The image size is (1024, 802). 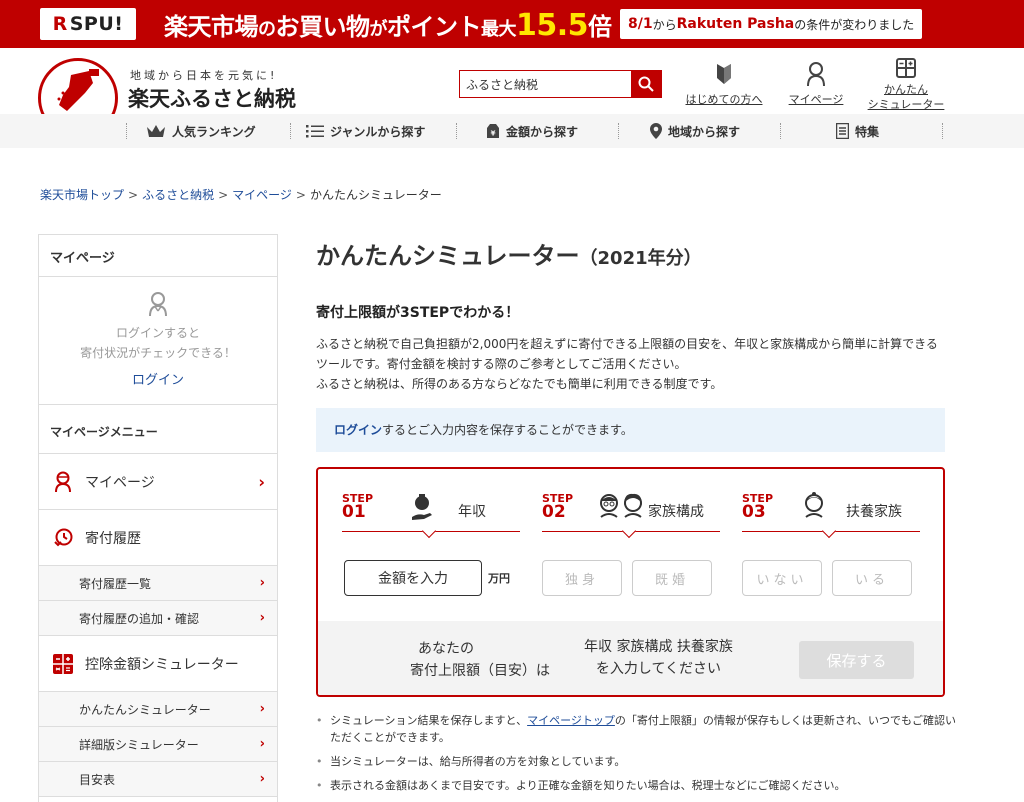 I want to click on child-icon, so click(x=814, y=505).